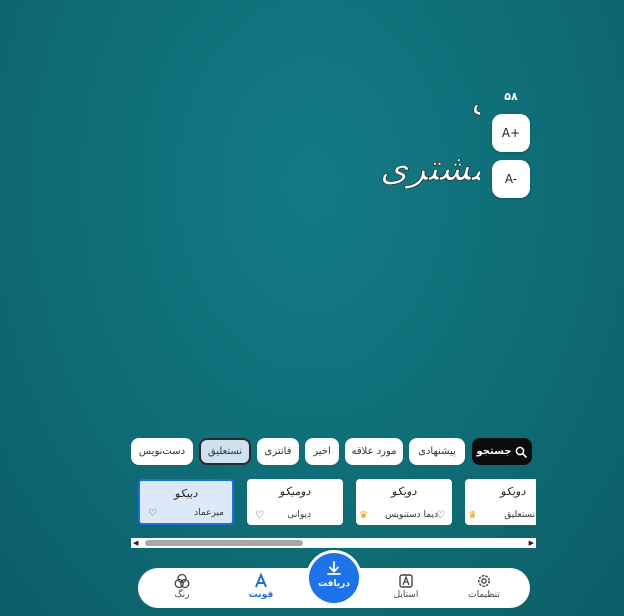 The width and height of the screenshot is (624, 616). Describe the element at coordinates (437, 451) in the screenshot. I see `chip-suggested: پیشنهادی` at that location.